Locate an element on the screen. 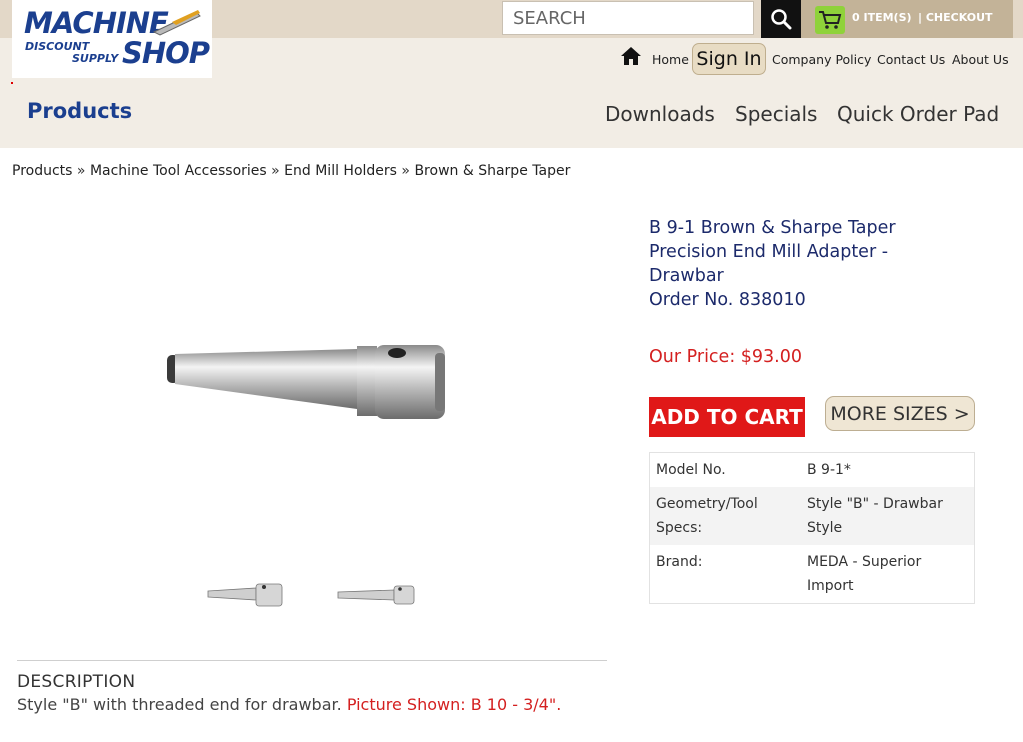 This screenshot has height=742, width=1023. spec-value: MEDA - Superior Import is located at coordinates (864, 574).